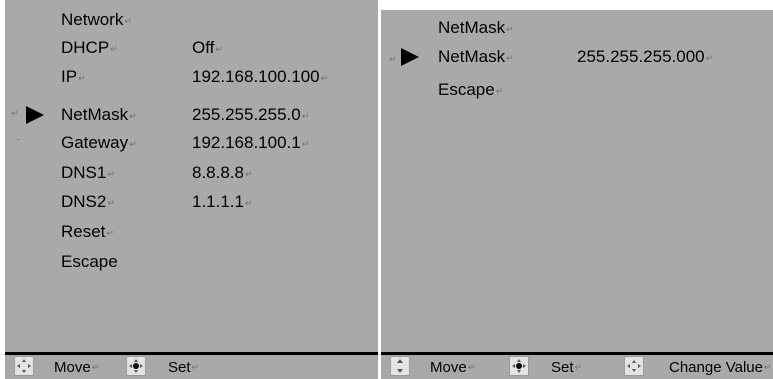  What do you see at coordinates (716, 367) in the screenshot?
I see `change-value-hint-label: Change Value` at bounding box center [716, 367].